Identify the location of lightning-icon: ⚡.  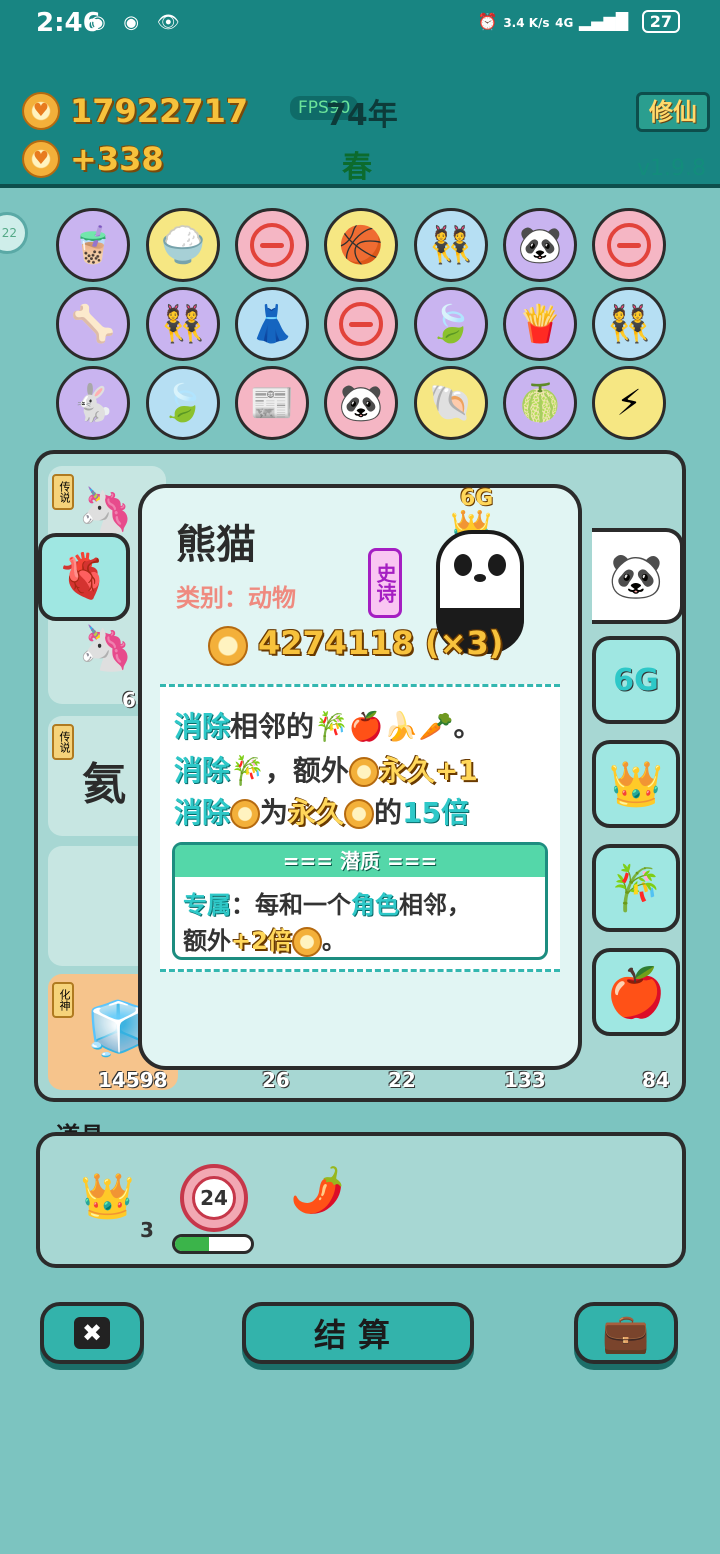
(629, 403).